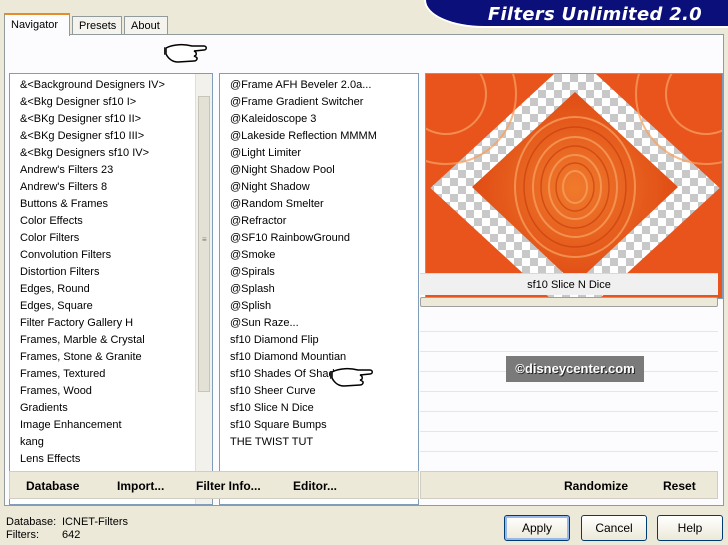 The width and height of the screenshot is (728, 545). I want to click on category-item: Andrew's Filters 23, so click(103, 170).